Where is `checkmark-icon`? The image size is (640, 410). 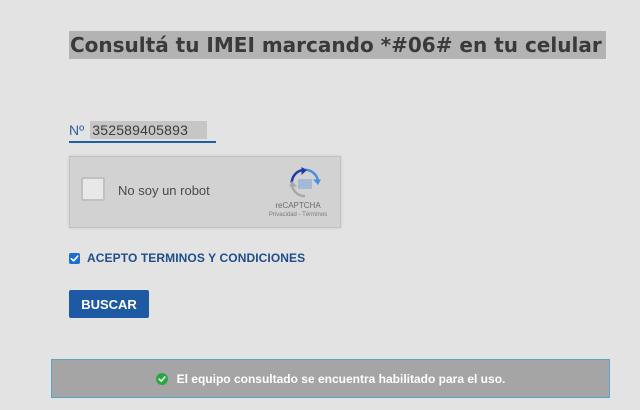
checkmark-icon is located at coordinates (74, 258).